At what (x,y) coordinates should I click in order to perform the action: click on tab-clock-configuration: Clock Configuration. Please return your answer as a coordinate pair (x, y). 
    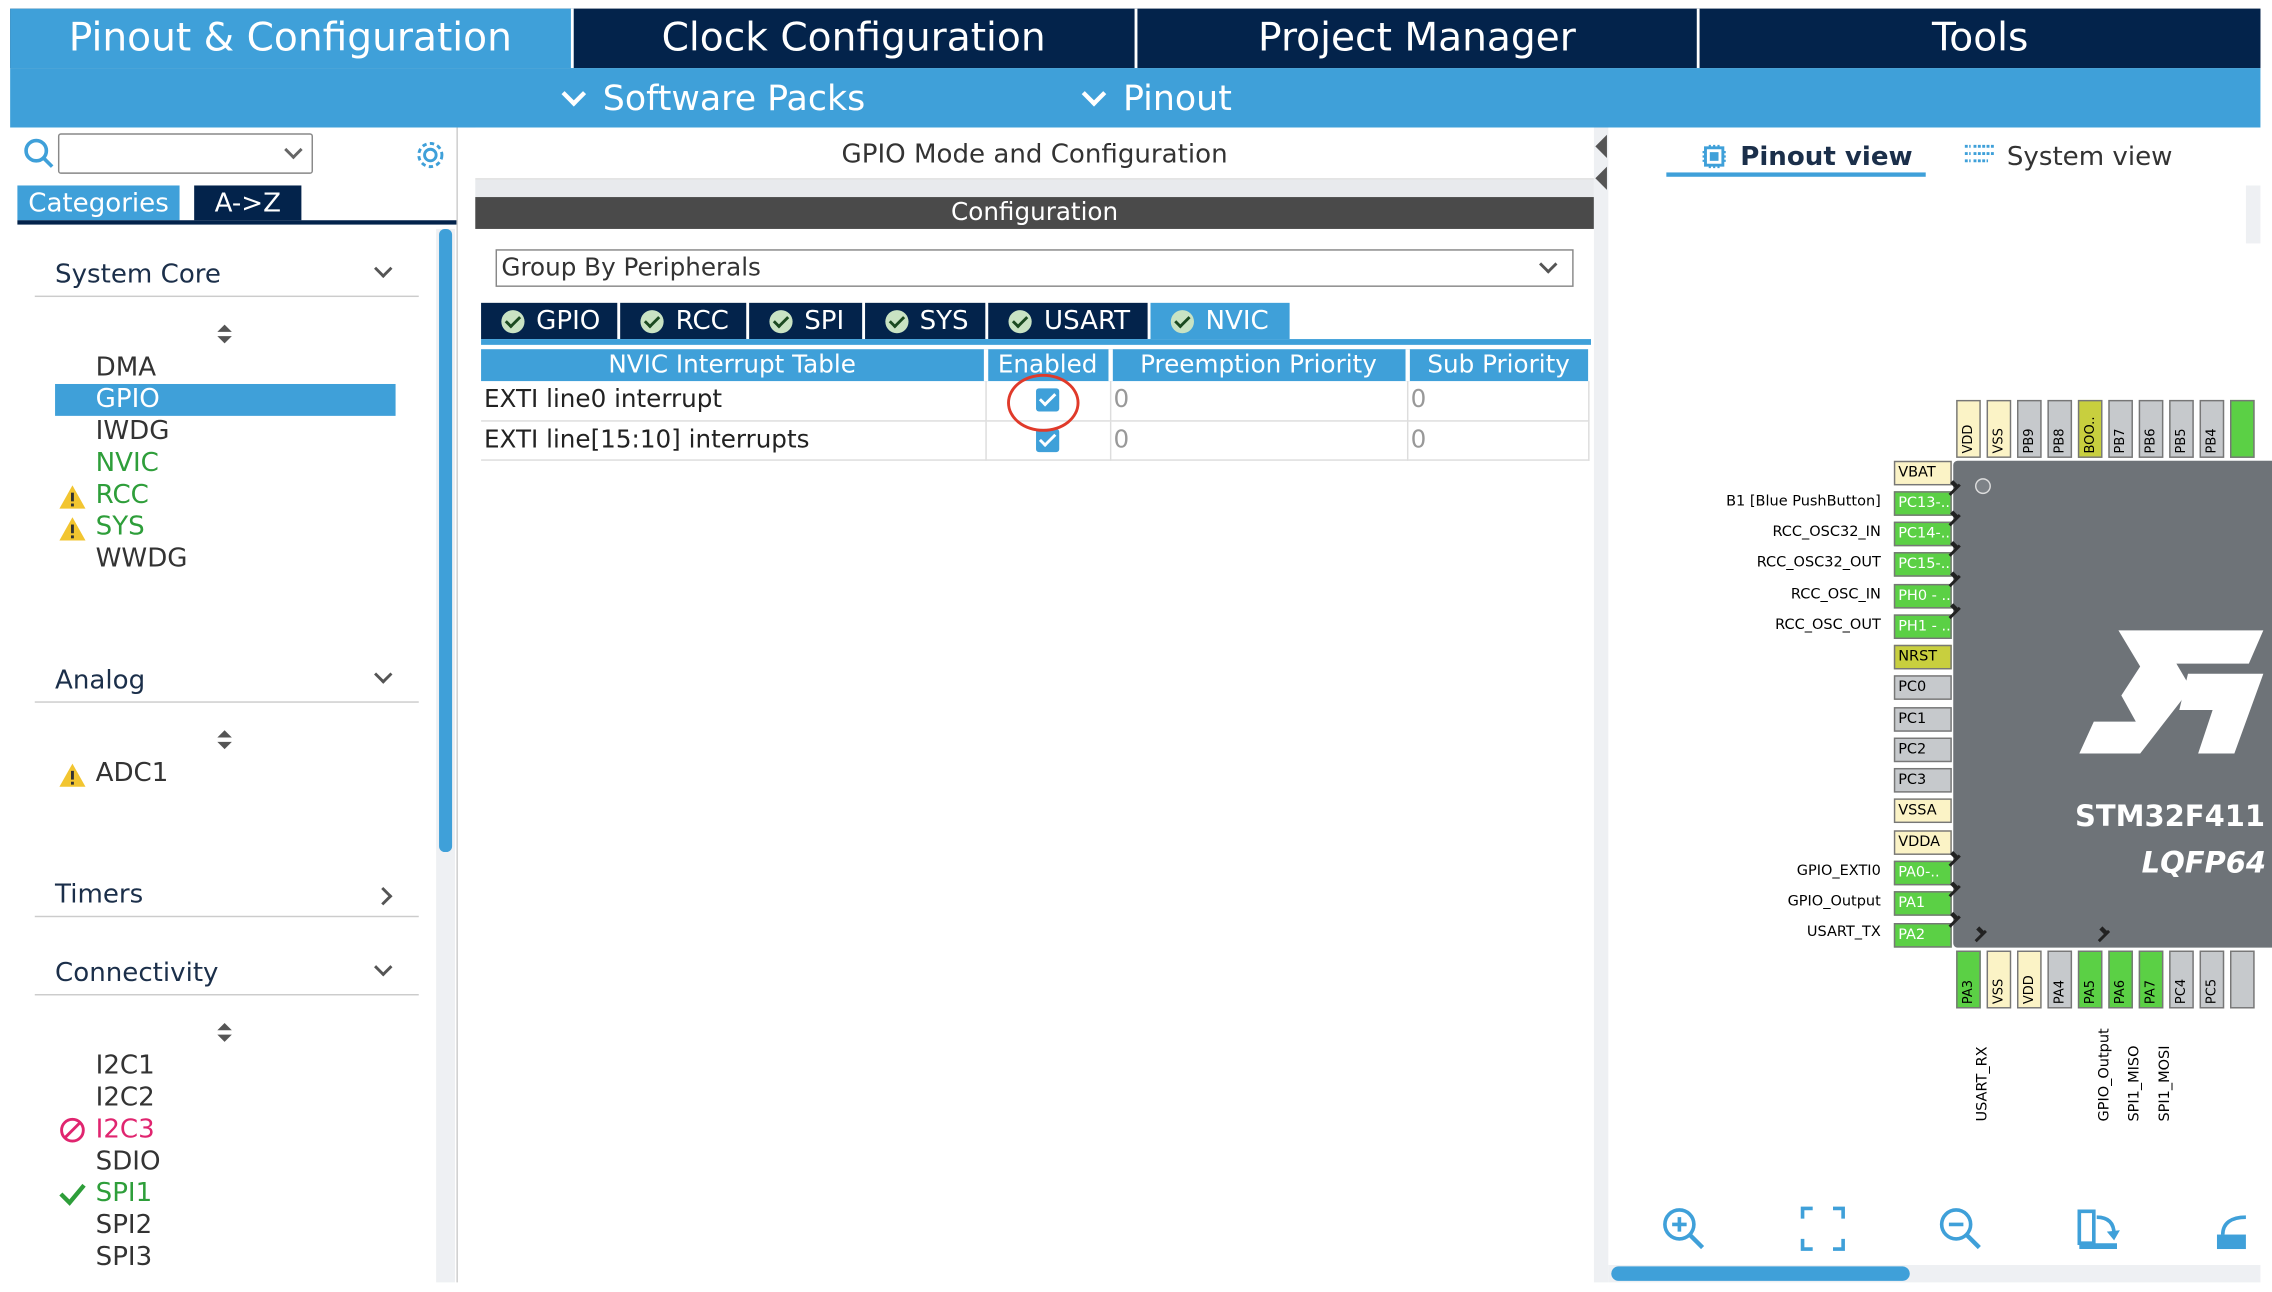
    Looking at the image, I should click on (855, 38).